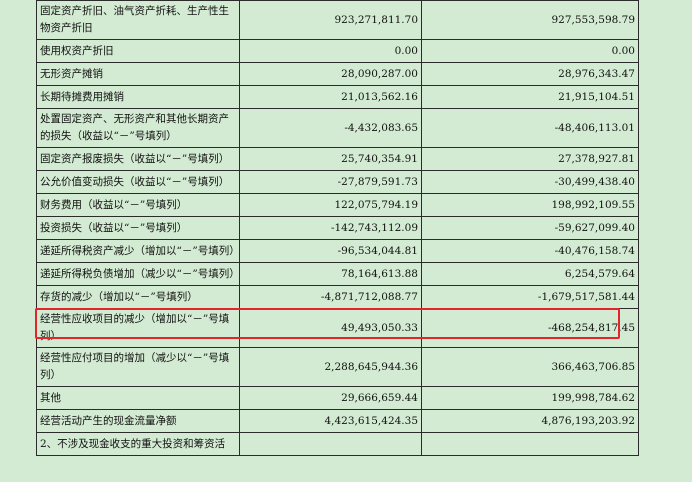  I want to click on current-period-amount: 21,013,562.16, so click(330, 97).